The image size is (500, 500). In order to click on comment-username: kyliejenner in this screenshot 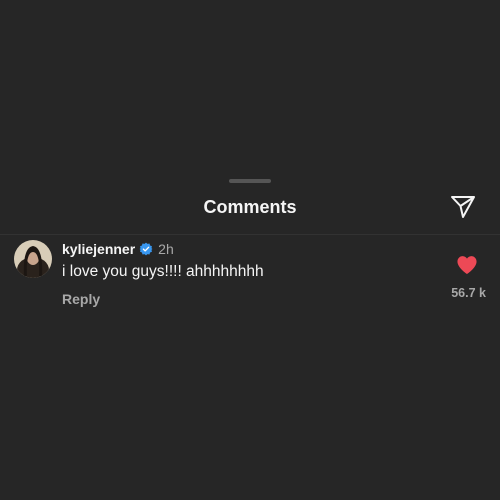, I will do `click(98, 249)`.